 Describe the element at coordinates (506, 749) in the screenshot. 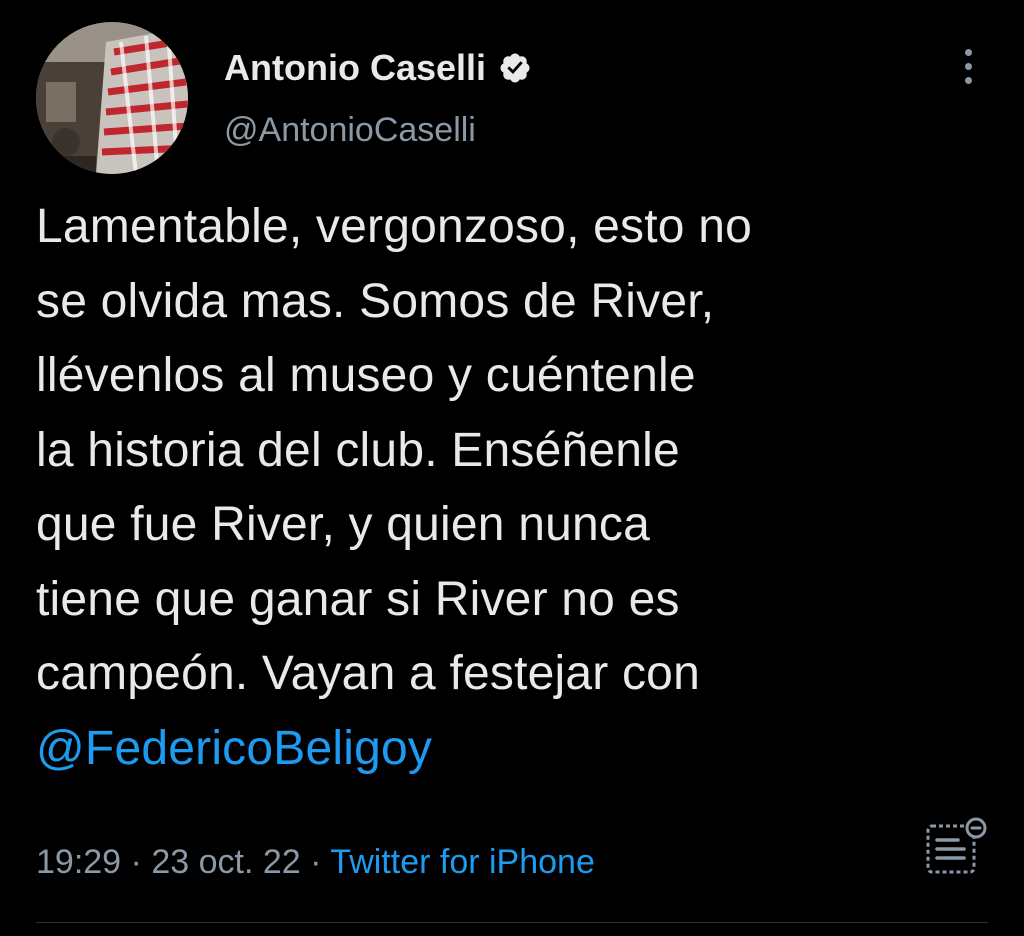

I see `mention-link: @FedericoBeligoy` at that location.